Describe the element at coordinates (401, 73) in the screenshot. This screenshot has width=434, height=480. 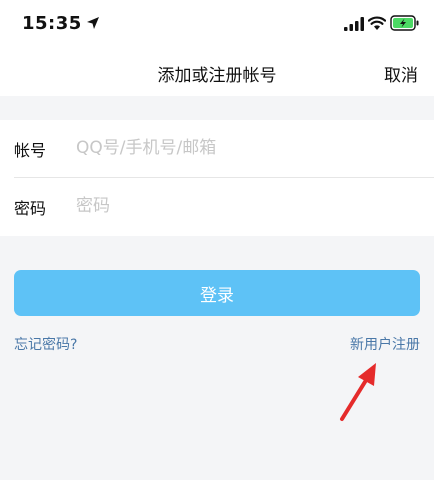
I see `cancel-button: 取消` at that location.